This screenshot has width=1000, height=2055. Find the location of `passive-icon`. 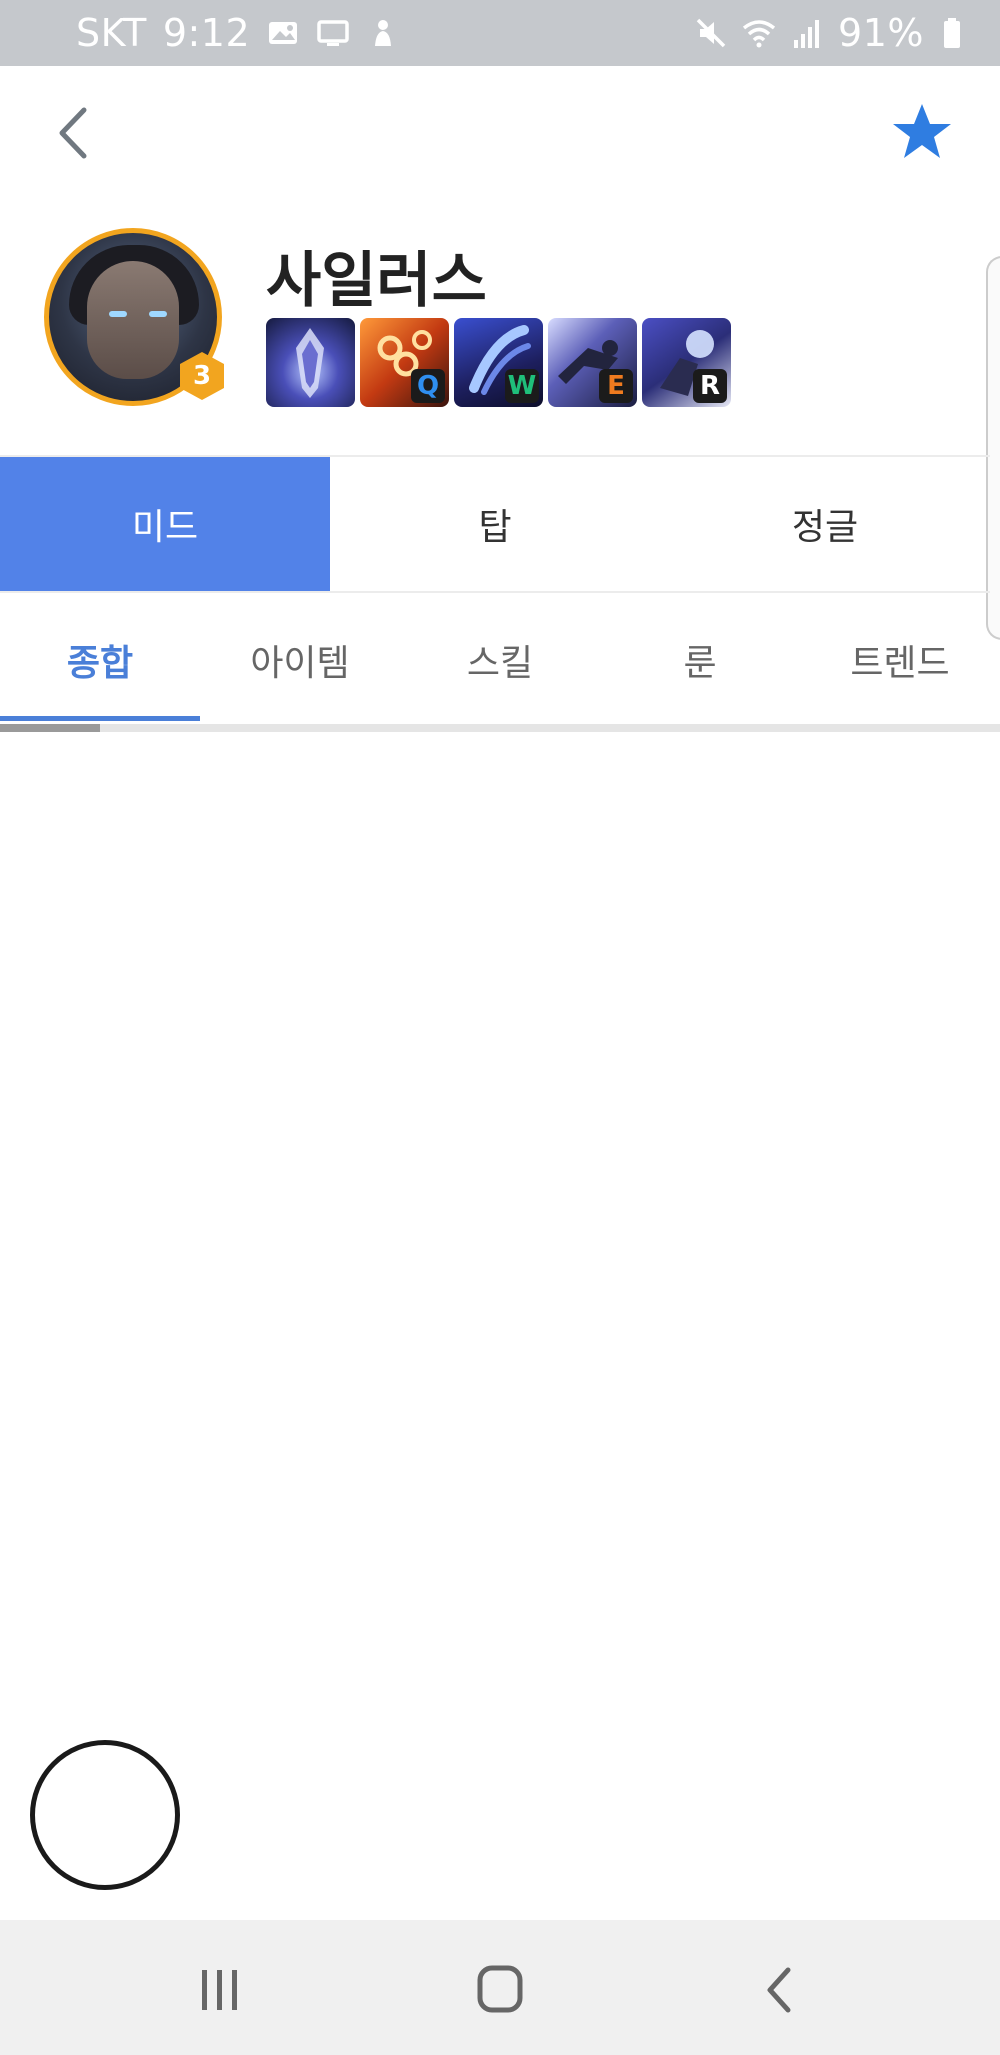

passive-icon is located at coordinates (310, 362).